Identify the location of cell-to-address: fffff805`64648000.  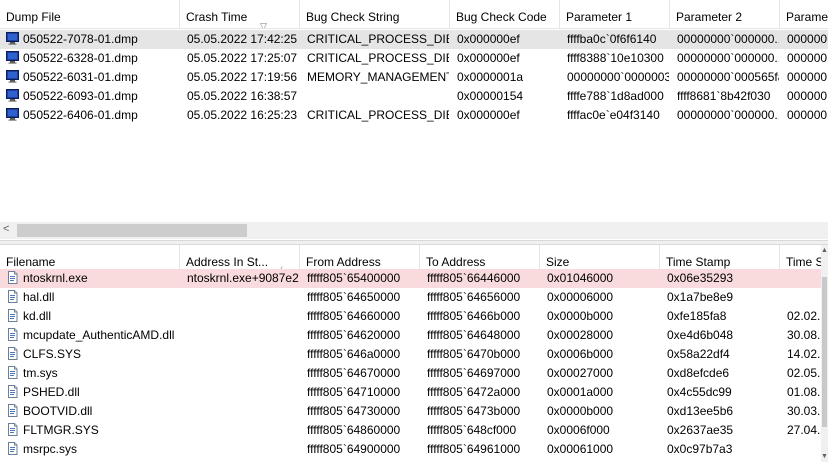
(474, 335).